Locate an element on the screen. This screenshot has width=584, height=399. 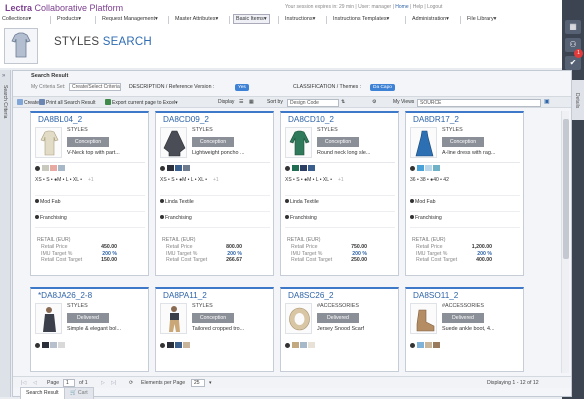
first-page-icon: |◁ is located at coordinates (23, 383).